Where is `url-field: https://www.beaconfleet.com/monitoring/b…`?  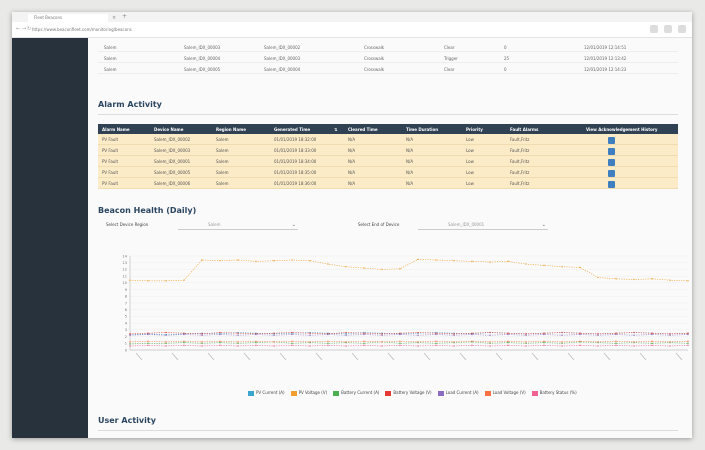 url-field: https://www.beaconfleet.com/monitoring/b… is located at coordinates (132, 29).